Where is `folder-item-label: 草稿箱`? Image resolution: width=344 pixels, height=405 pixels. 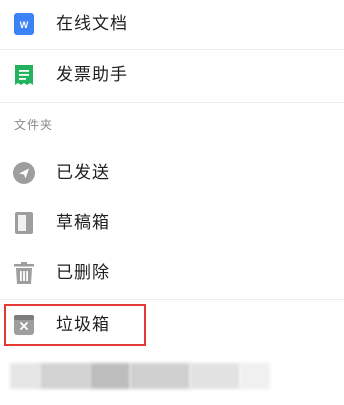
folder-item-label: 草稿箱 is located at coordinates (83, 223).